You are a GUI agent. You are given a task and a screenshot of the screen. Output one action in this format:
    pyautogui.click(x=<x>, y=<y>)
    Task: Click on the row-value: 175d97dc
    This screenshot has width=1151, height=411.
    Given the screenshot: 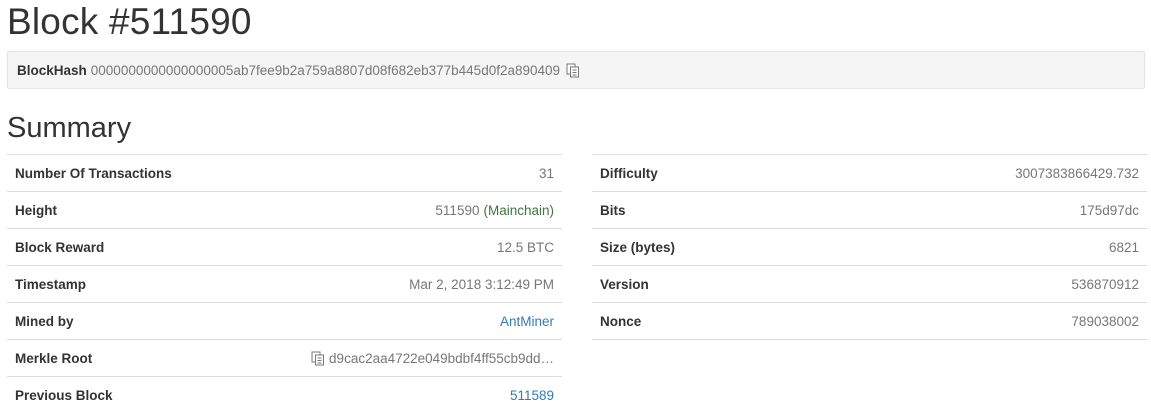 What is the action you would take?
    pyautogui.click(x=1109, y=210)
    